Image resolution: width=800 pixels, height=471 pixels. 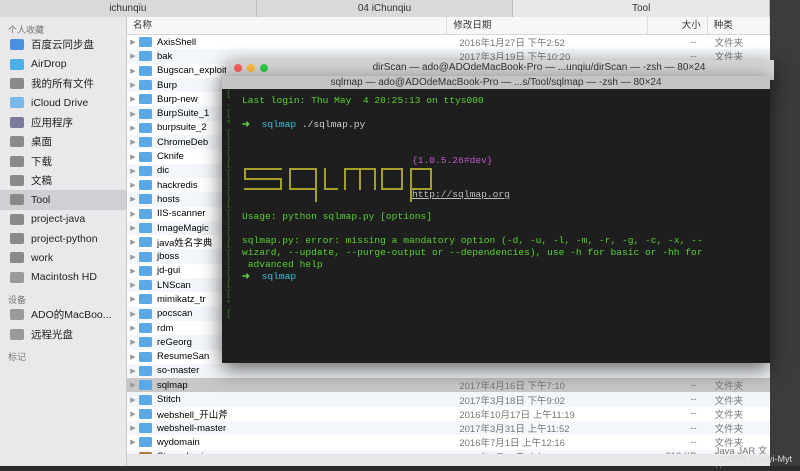 What do you see at coordinates (547, 25) in the screenshot?
I see `column-date-header: 修改日期` at bounding box center [547, 25].